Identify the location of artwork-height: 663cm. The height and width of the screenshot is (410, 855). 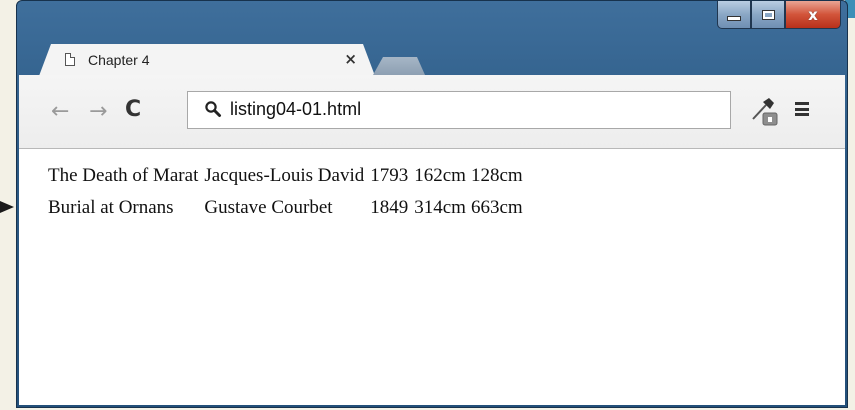
(496, 207).